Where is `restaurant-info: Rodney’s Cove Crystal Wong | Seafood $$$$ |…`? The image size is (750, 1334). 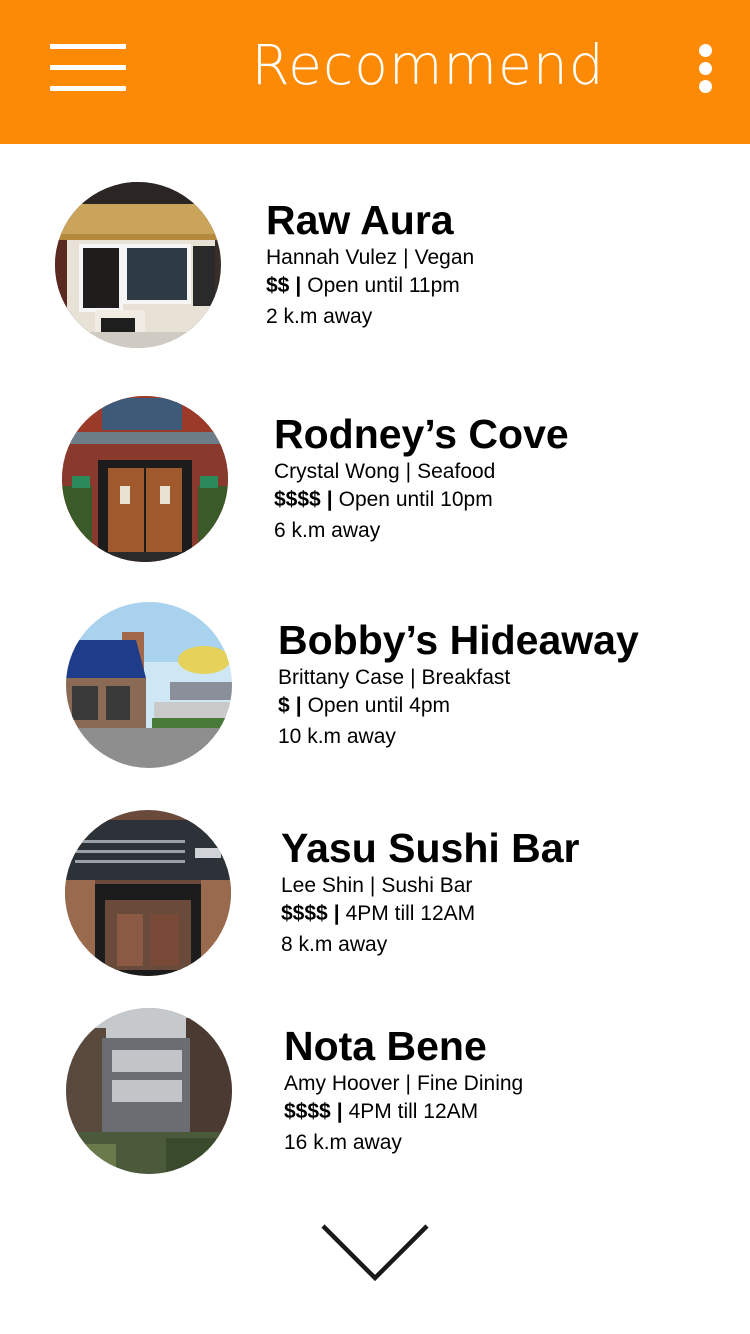 restaurant-info: Rodney’s Cove Crystal Wong | Seafood $$$$ |… is located at coordinates (421, 477).